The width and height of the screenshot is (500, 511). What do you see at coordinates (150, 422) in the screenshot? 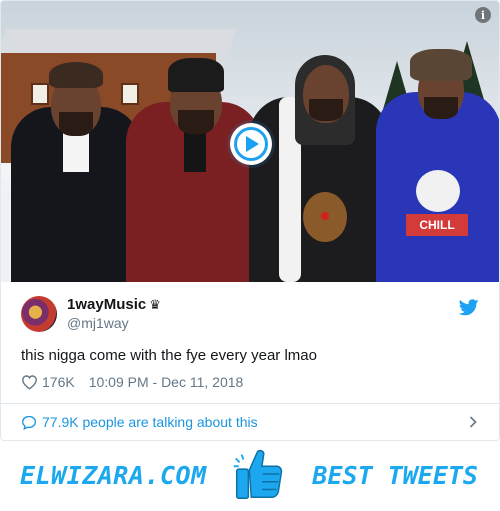
I see `conversation-text: 77.9K people are talking about this` at bounding box center [150, 422].